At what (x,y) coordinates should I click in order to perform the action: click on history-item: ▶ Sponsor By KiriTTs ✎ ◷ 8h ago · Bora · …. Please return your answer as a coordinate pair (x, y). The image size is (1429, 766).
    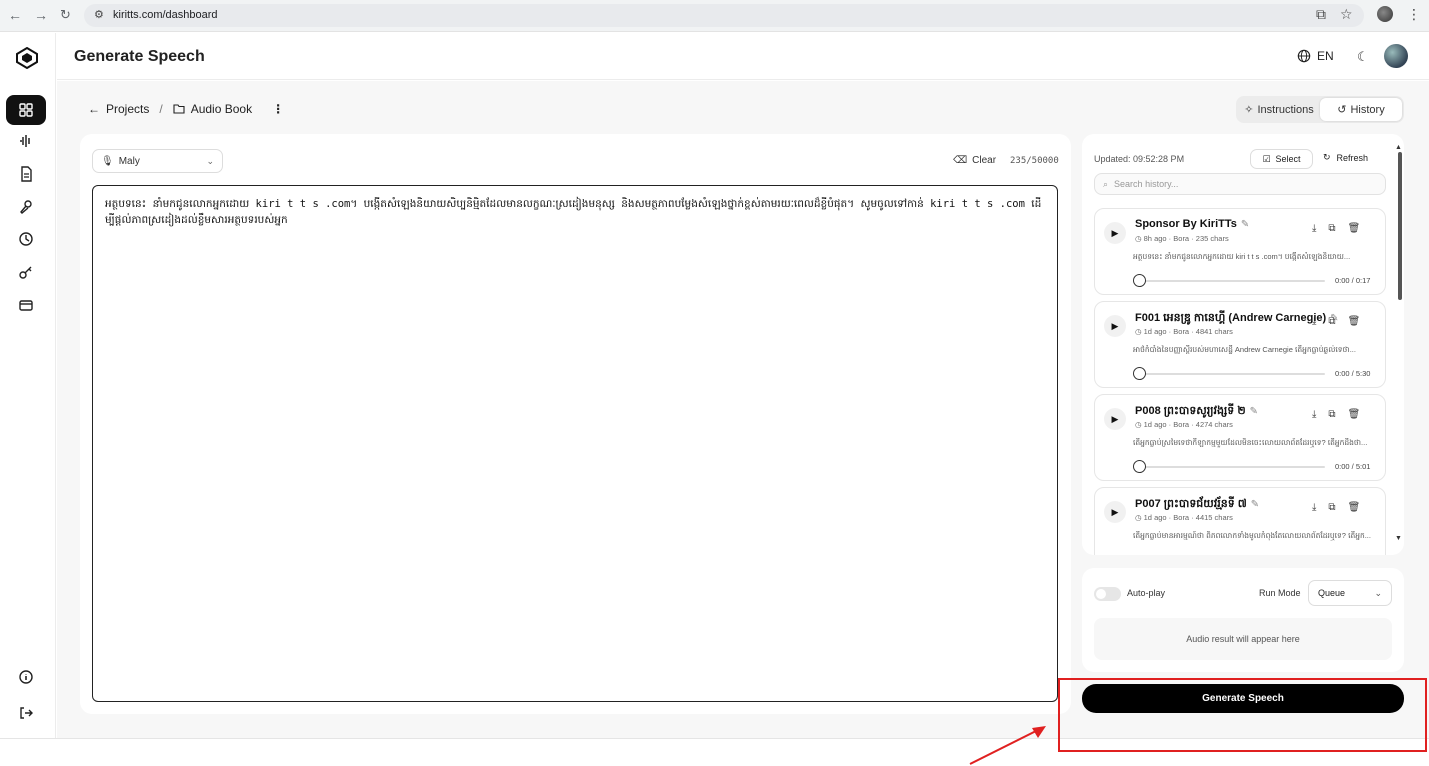
    Looking at the image, I should click on (1240, 251).